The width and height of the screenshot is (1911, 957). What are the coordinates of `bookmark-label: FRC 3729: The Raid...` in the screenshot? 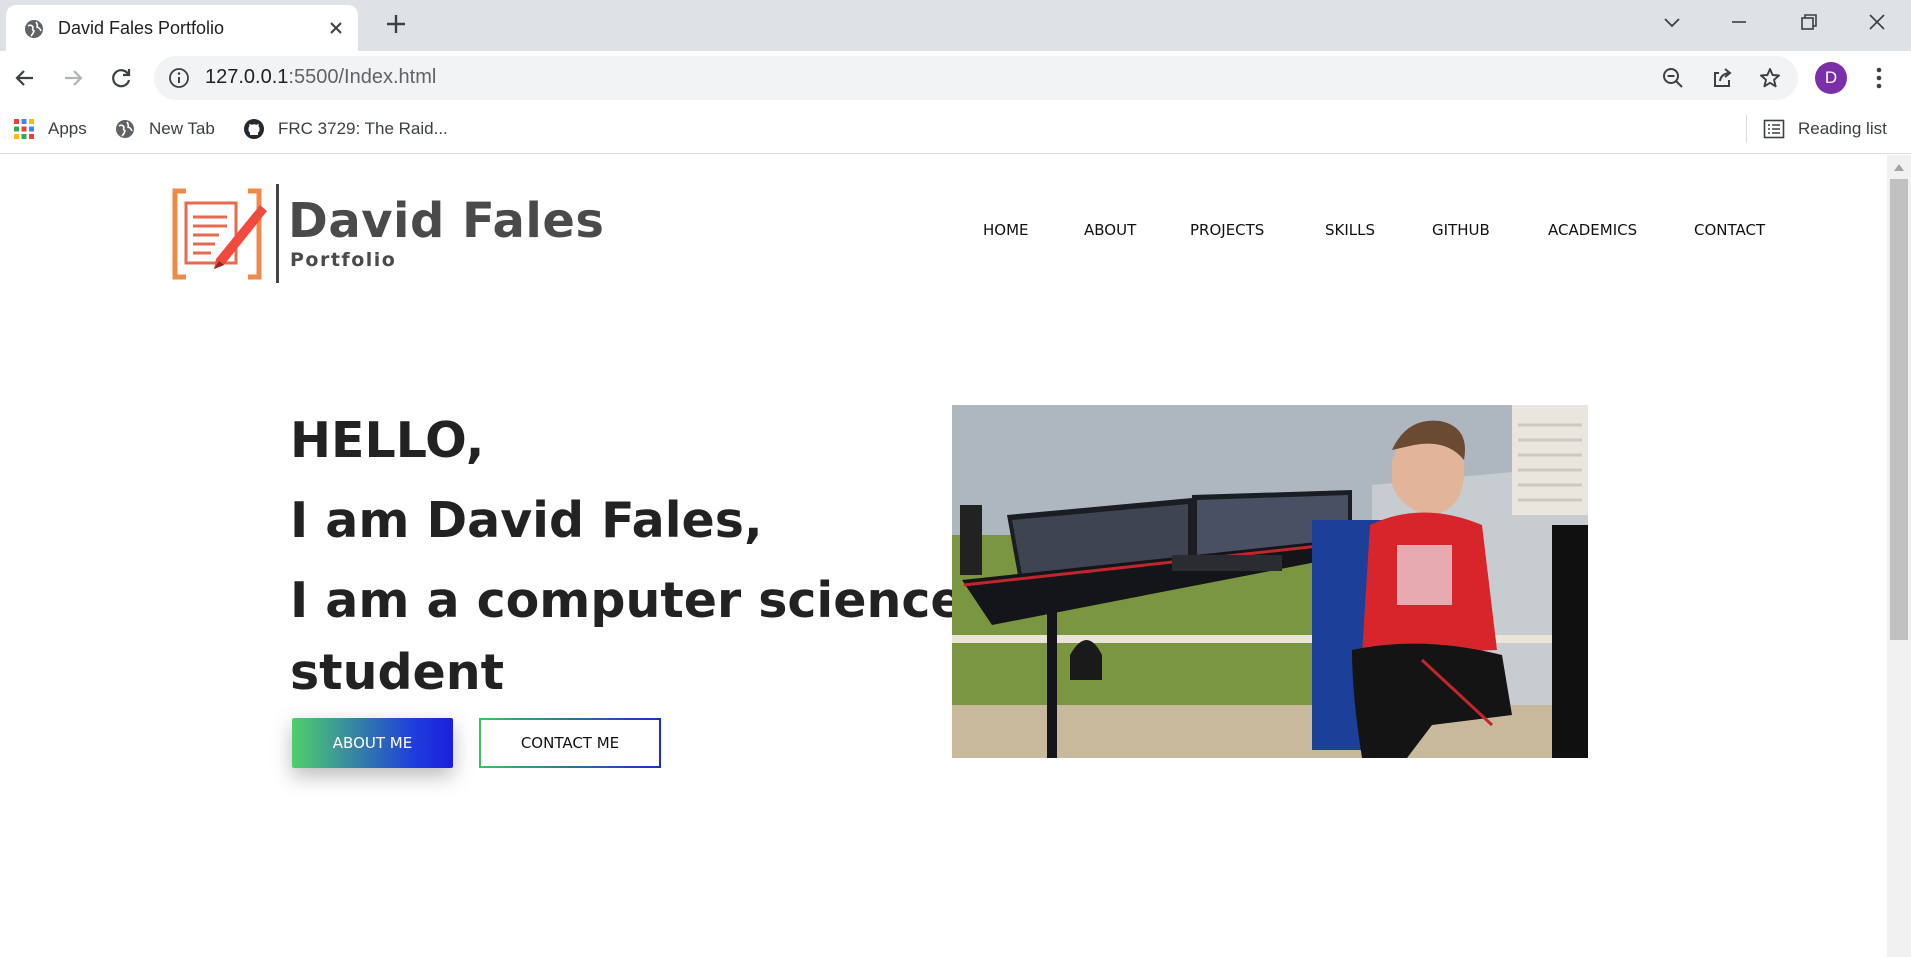 It's located at (363, 128).